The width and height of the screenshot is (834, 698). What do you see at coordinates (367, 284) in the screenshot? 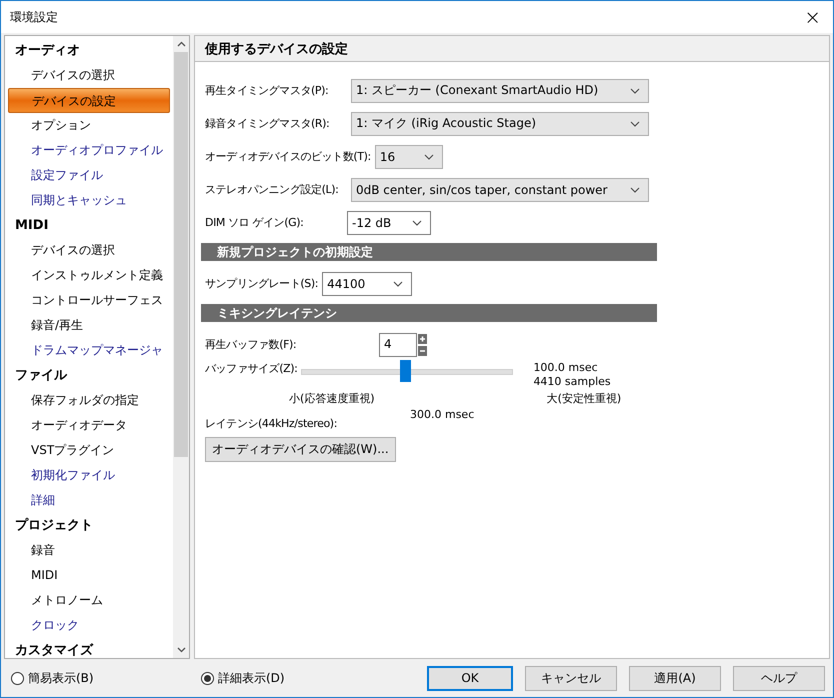
I see `dropdown: 44100` at bounding box center [367, 284].